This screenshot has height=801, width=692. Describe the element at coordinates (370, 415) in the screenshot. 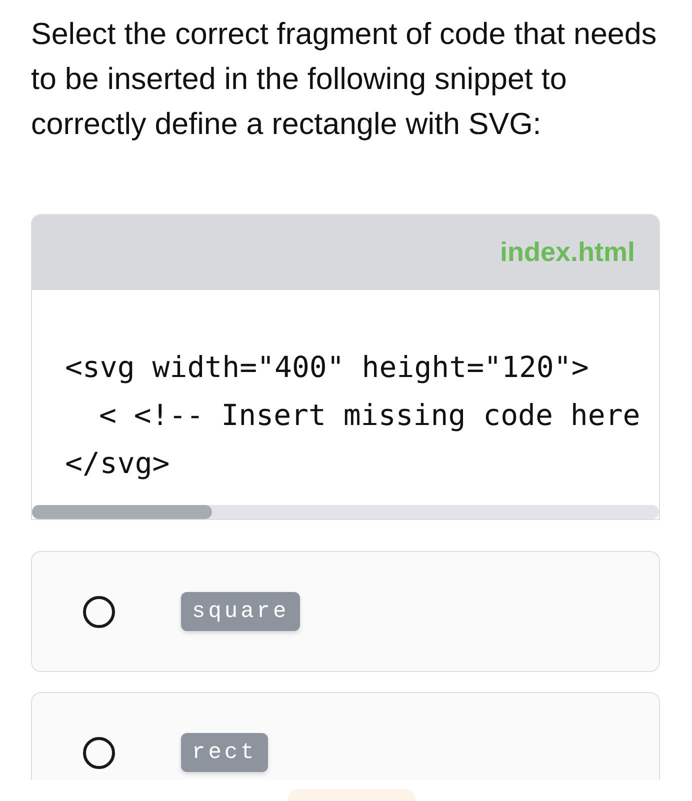

I see `code-line: < <!-- Insert missing code here` at that location.